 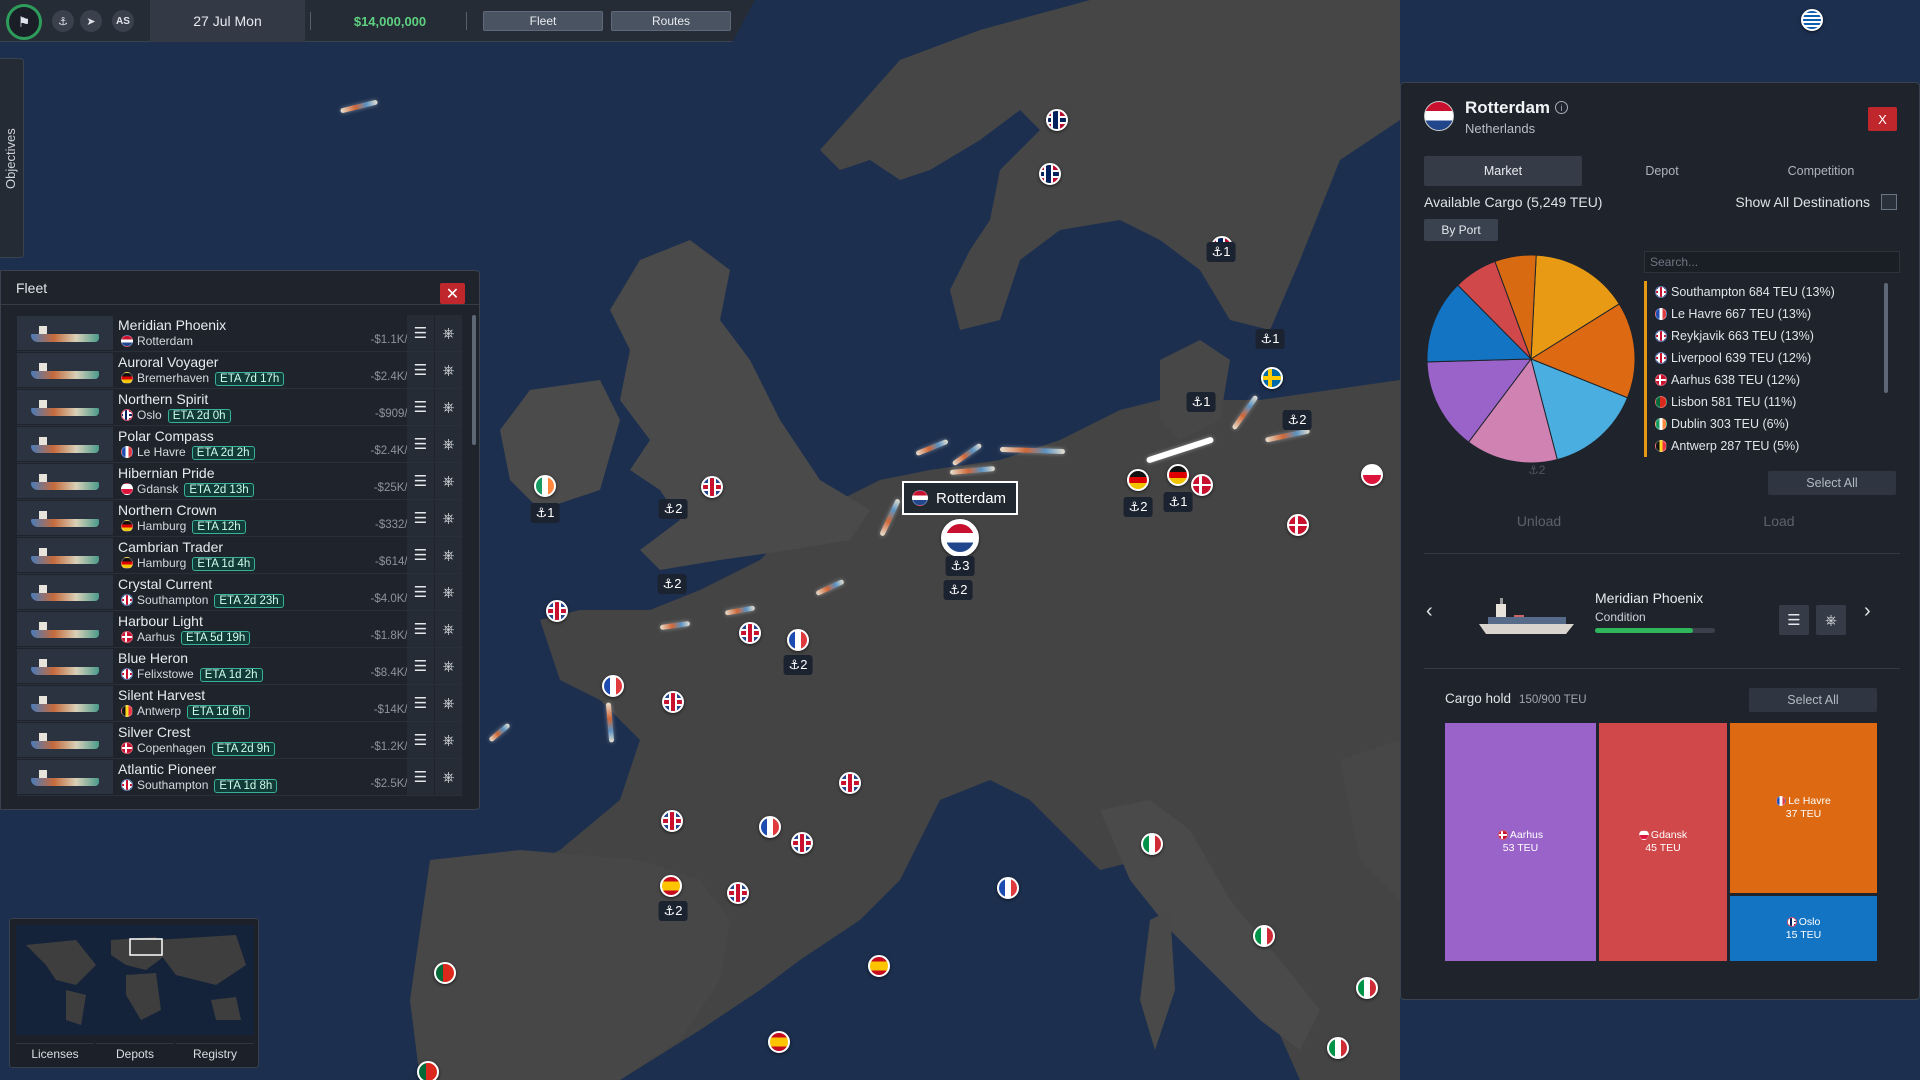 I want to click on tab-competition: Competition, so click(x=1821, y=171).